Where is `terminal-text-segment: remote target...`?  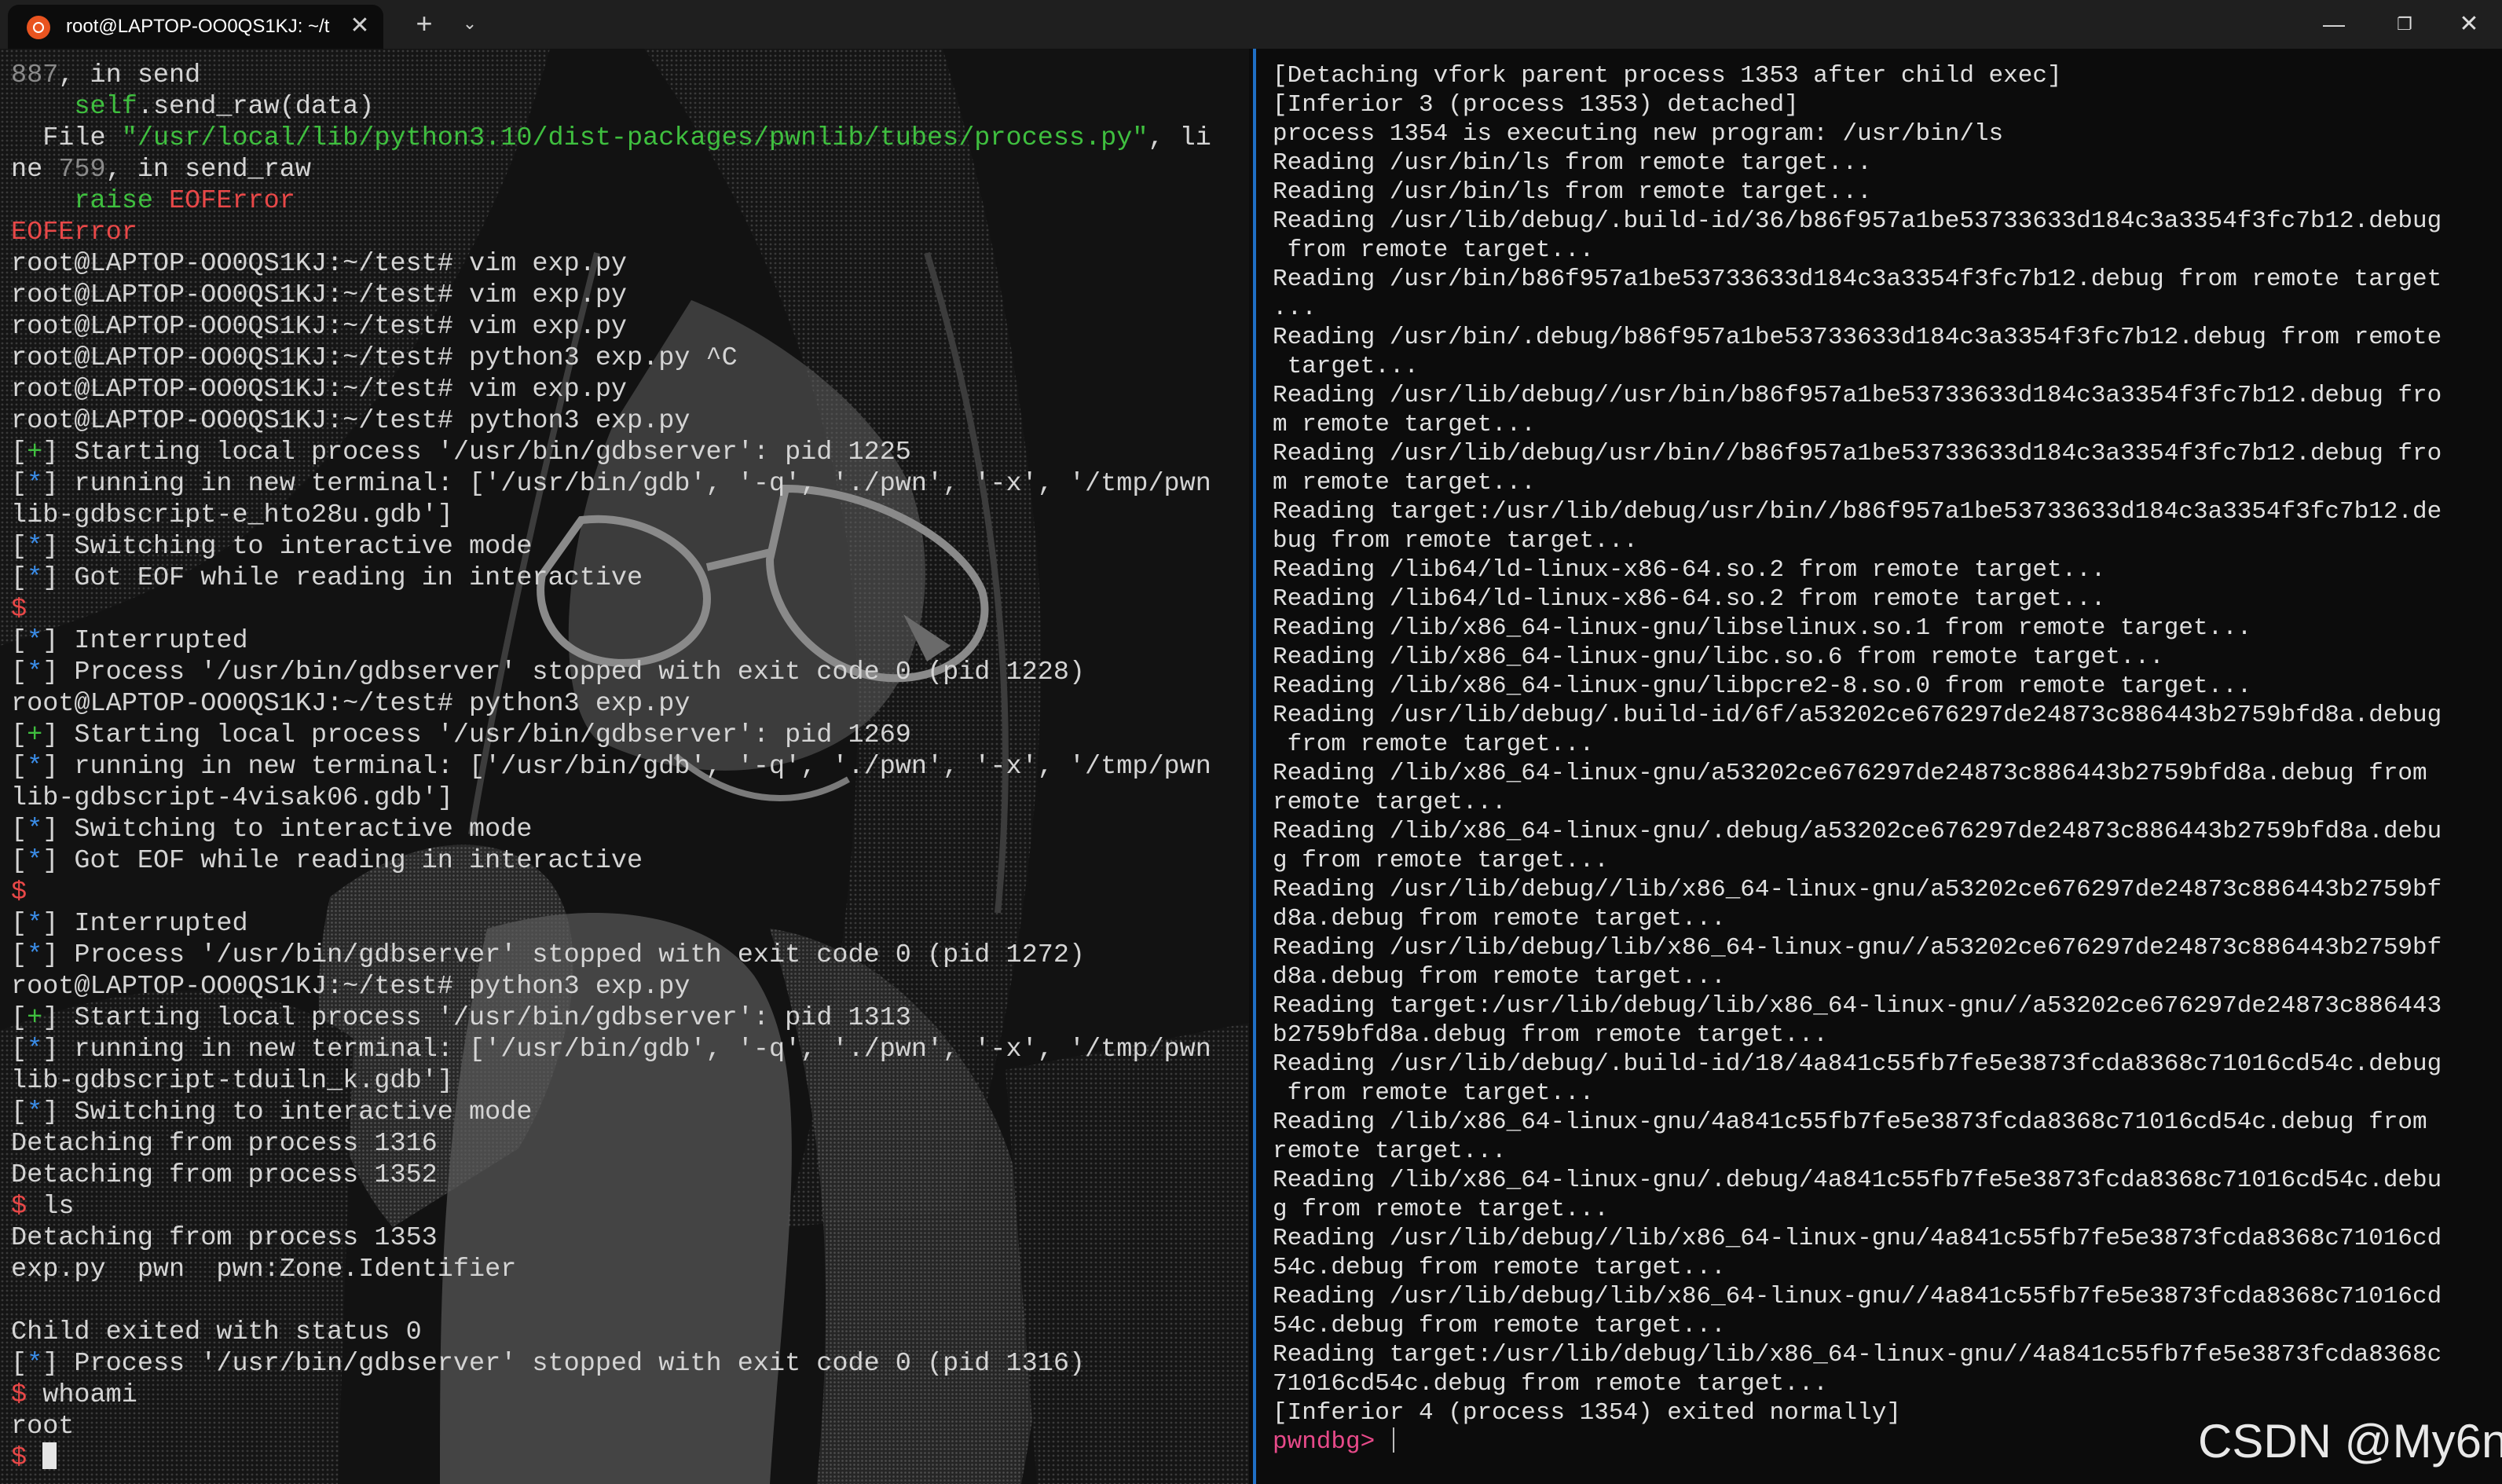 terminal-text-segment: remote target... is located at coordinates (1390, 1151).